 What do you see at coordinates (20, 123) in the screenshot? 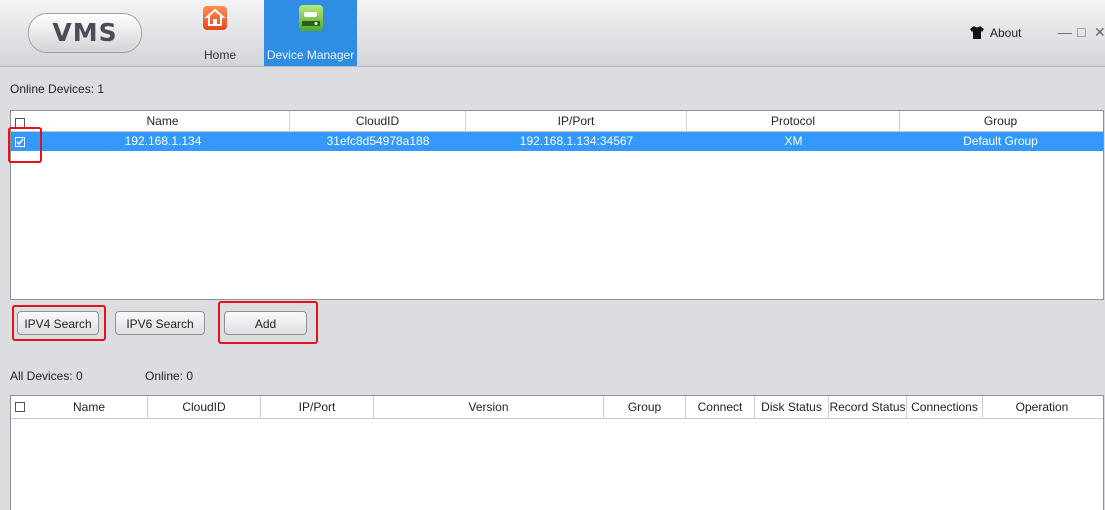
I see `select-all-online-checkbox` at bounding box center [20, 123].